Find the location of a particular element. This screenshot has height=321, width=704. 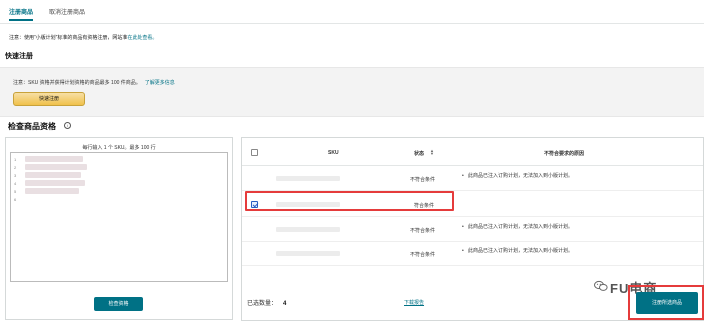

selected-count: 已选数量： 4 is located at coordinates (266, 302).